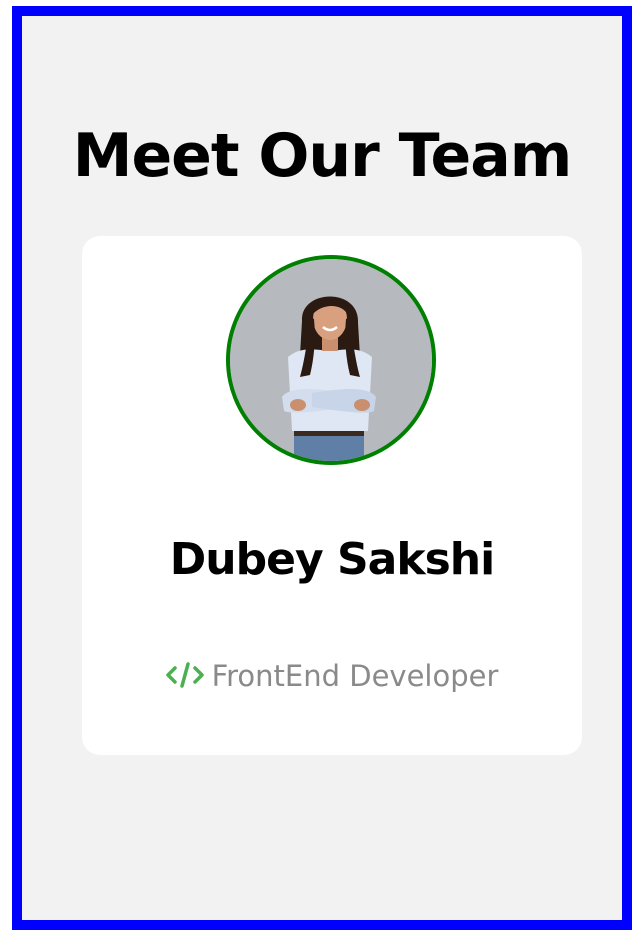 The height and width of the screenshot is (934, 638). I want to click on member-avatar, so click(331, 360).